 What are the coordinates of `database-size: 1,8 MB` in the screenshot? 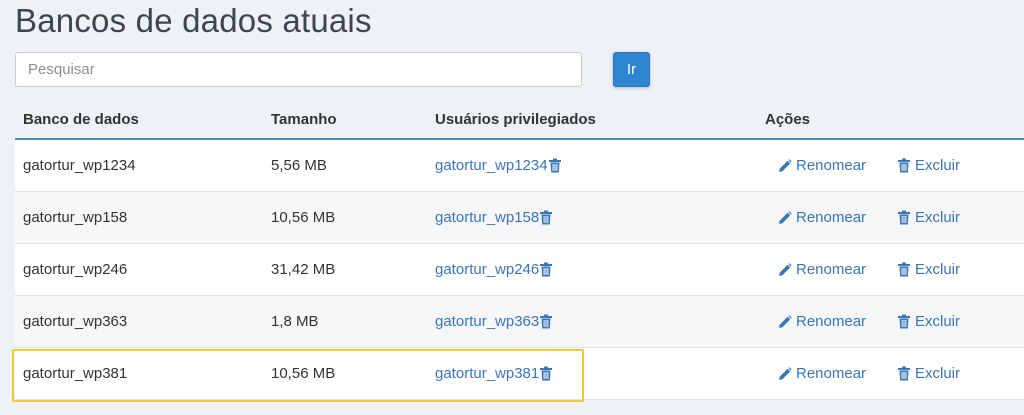 It's located at (295, 321).